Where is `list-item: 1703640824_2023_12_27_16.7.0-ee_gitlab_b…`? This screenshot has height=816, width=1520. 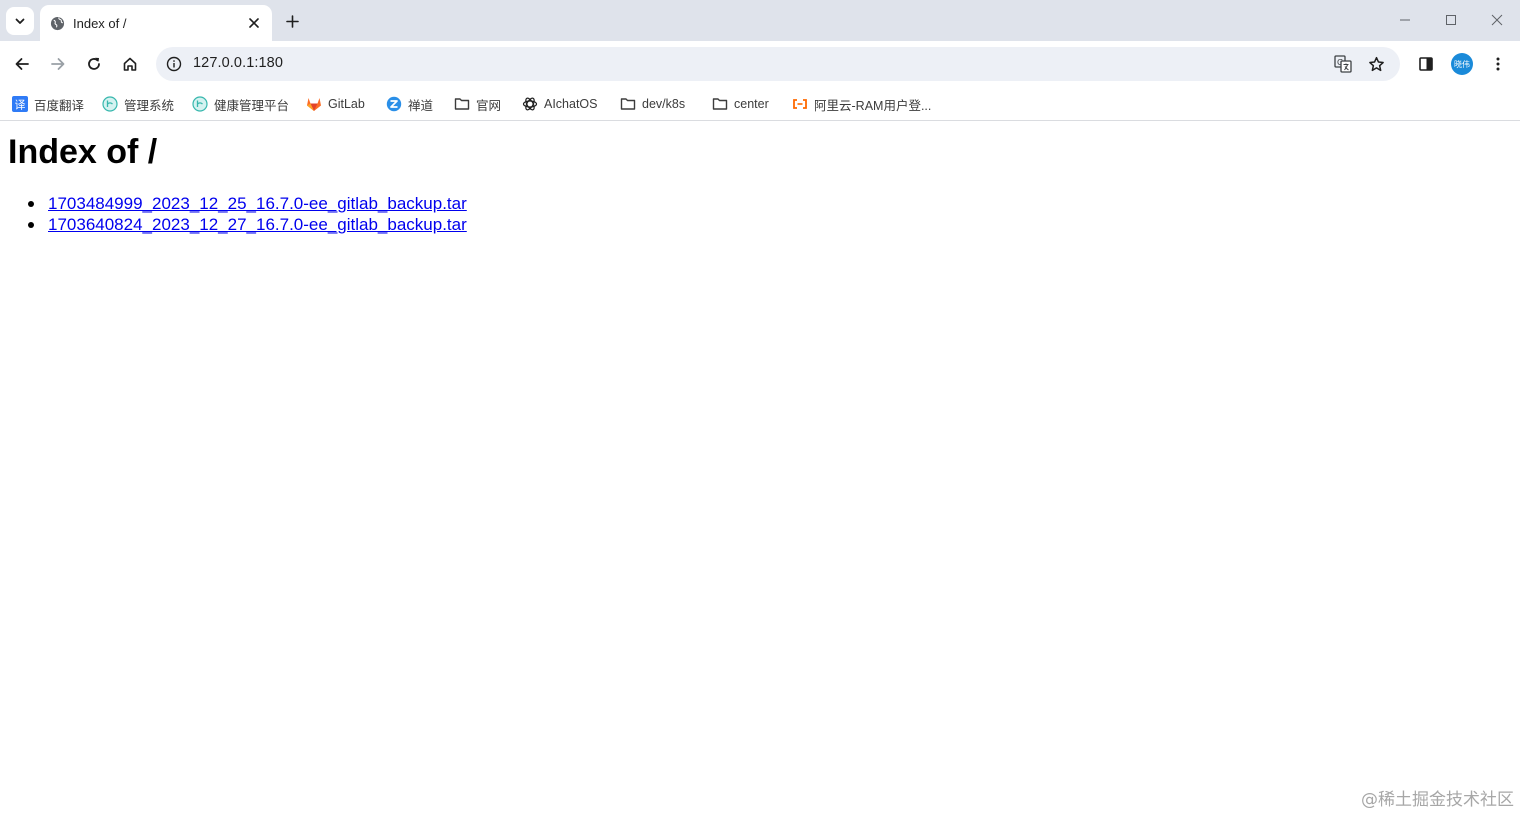 list-item: 1703640824_2023_12_27_16.7.0-ee_gitlab_b… is located at coordinates (247, 224).